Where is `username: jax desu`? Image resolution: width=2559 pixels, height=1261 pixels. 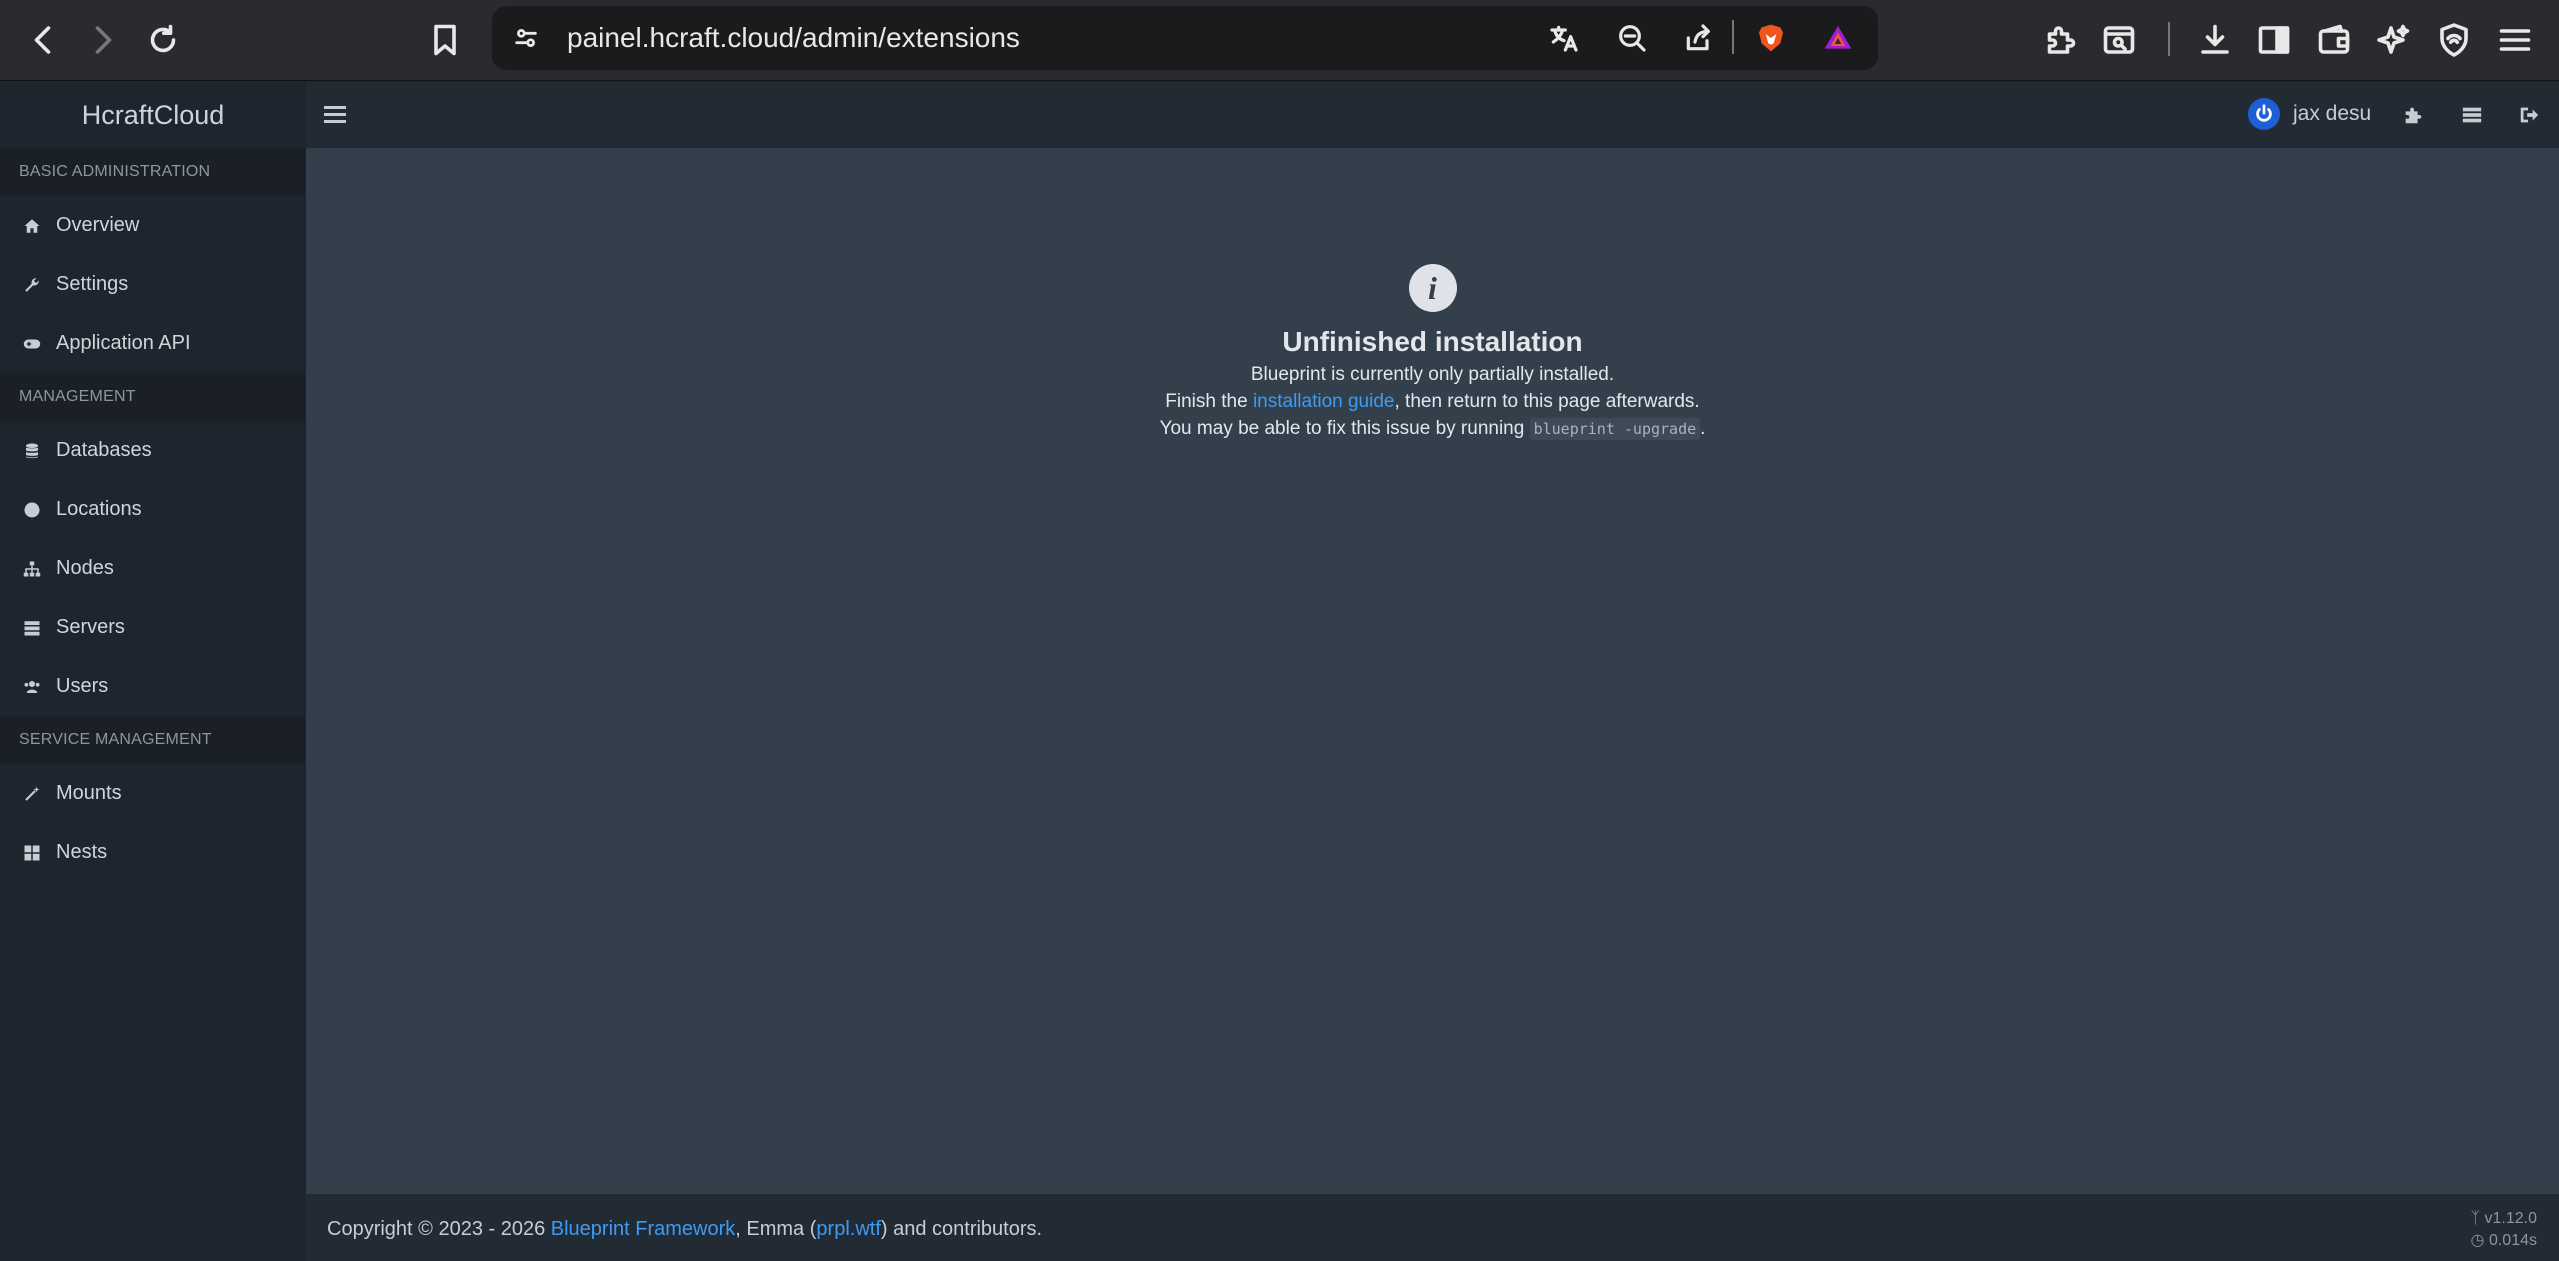 username: jax desu is located at coordinates (2332, 114).